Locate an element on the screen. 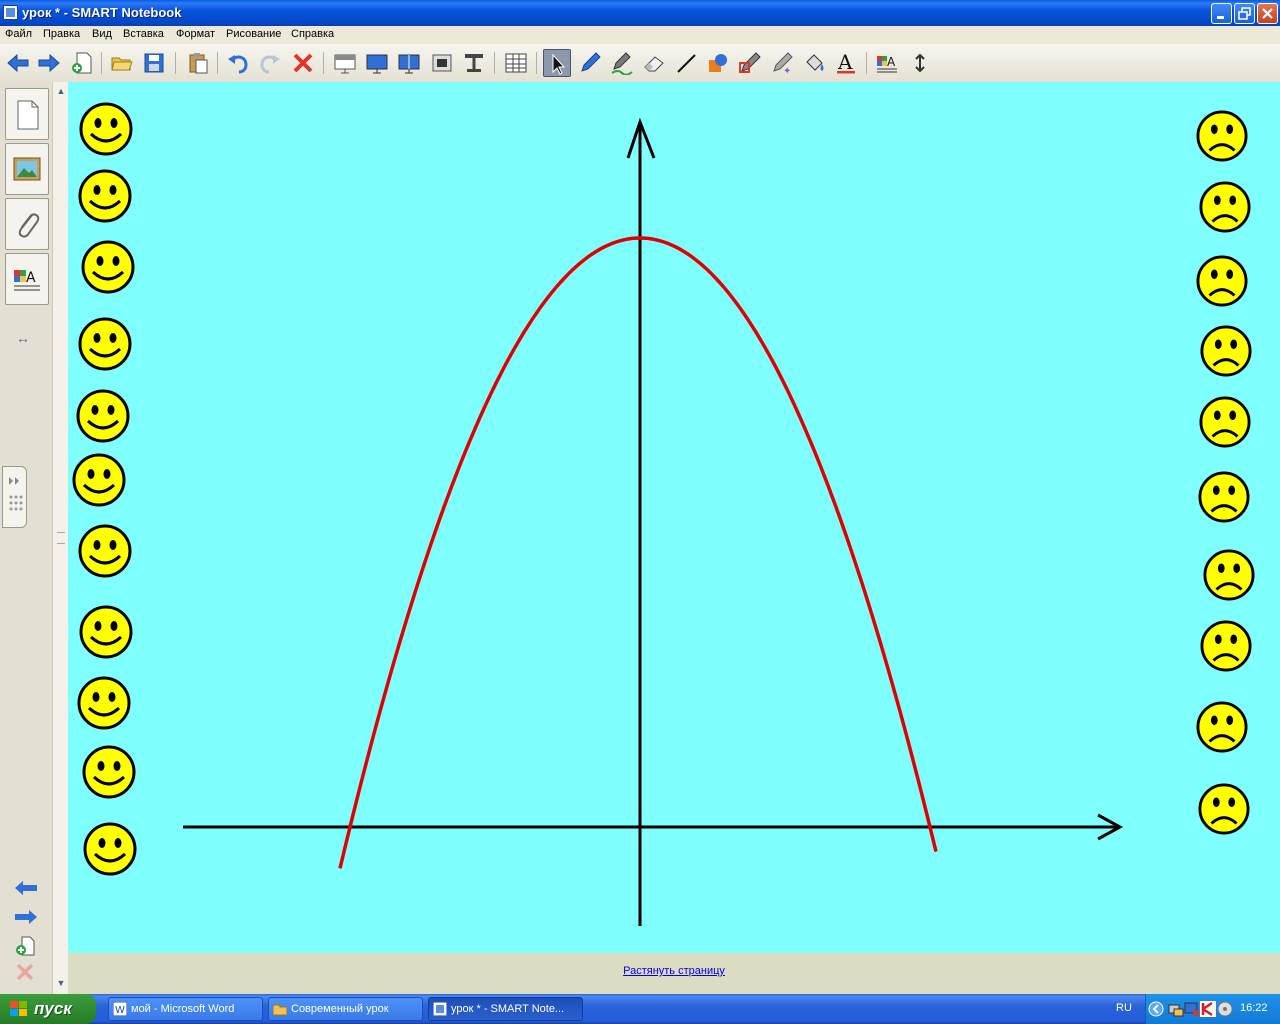  properties-tab: A is located at coordinates (27, 279).